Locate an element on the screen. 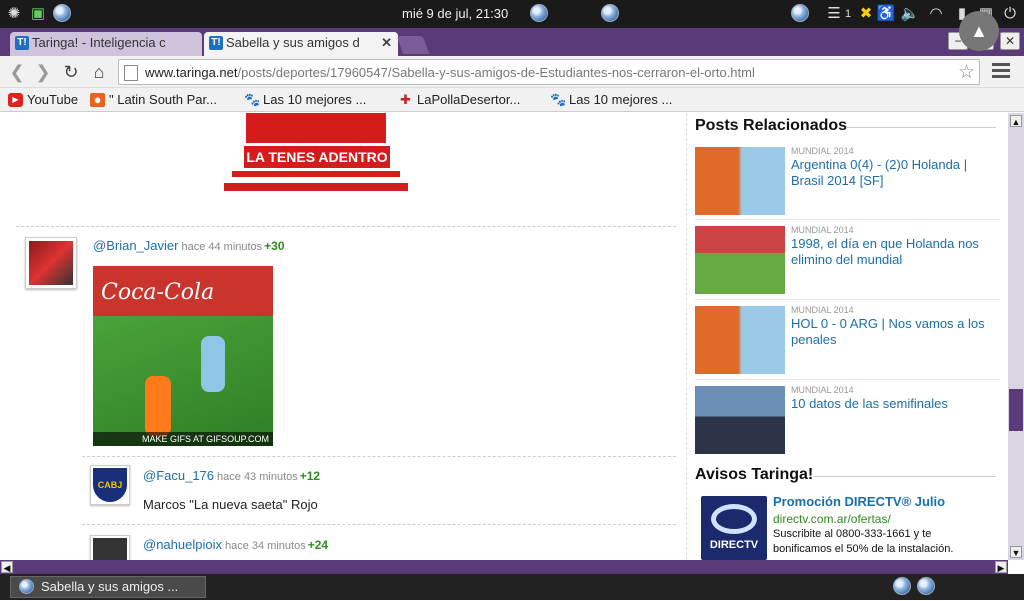 Image resolution: width=1024 pixels, height=601 pixels. related-posts-title: Posts Relacionados is located at coordinates (771, 125).